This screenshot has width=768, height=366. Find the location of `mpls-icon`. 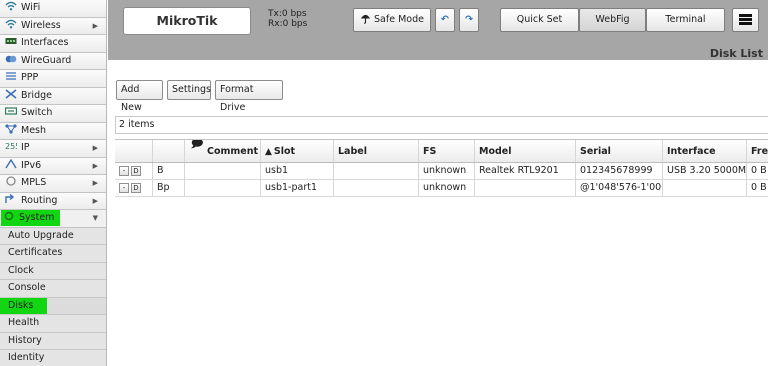

mpls-icon is located at coordinates (11, 181).